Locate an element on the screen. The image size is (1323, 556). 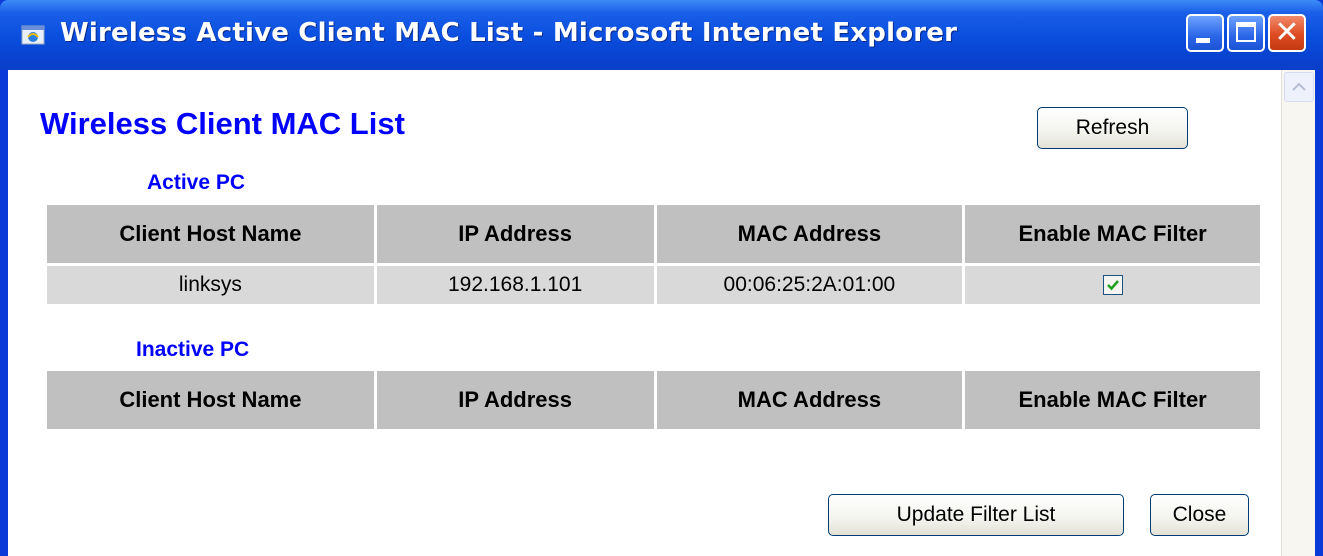
update-filter-list-button: Update Filter List is located at coordinates (976, 515).